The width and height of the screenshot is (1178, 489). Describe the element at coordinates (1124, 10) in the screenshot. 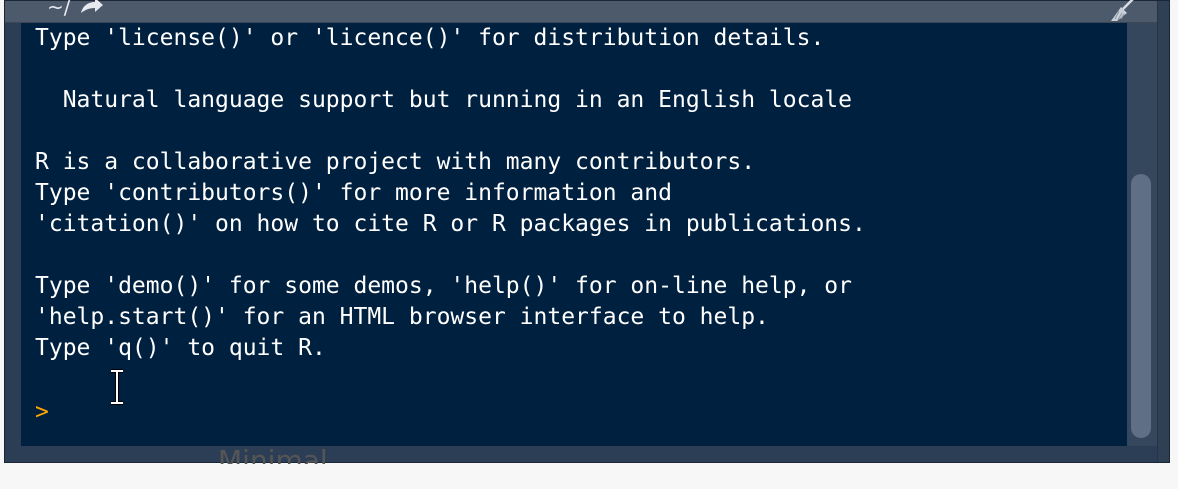

I see `broom-icon` at that location.